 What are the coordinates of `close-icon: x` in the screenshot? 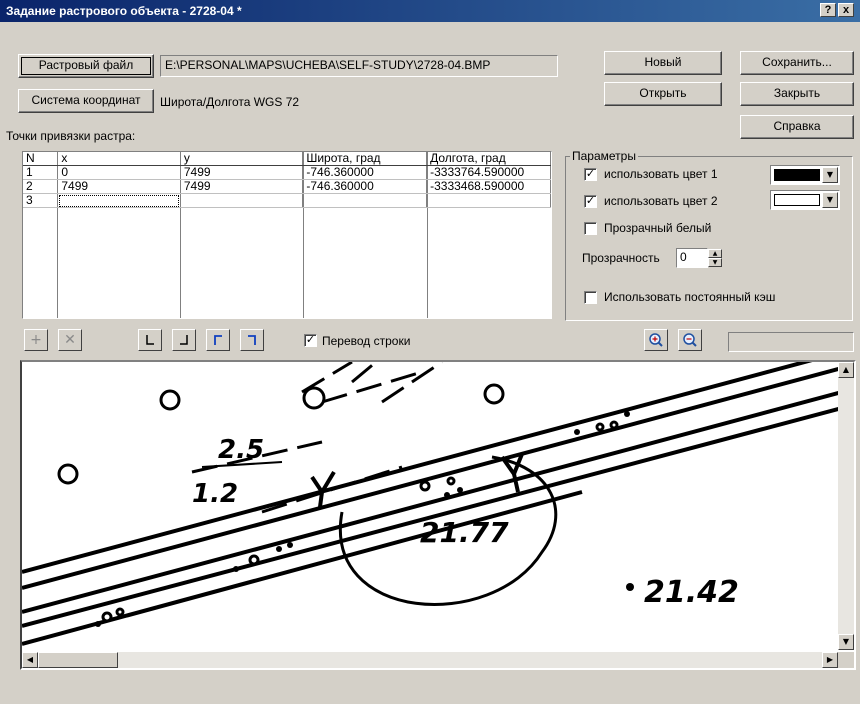 It's located at (846, 10).